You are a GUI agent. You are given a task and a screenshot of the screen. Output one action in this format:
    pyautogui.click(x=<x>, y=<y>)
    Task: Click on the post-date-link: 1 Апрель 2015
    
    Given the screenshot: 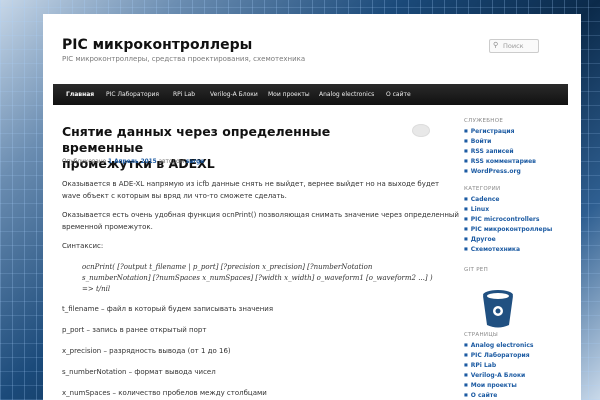 What is the action you would take?
    pyautogui.click(x=132, y=162)
    